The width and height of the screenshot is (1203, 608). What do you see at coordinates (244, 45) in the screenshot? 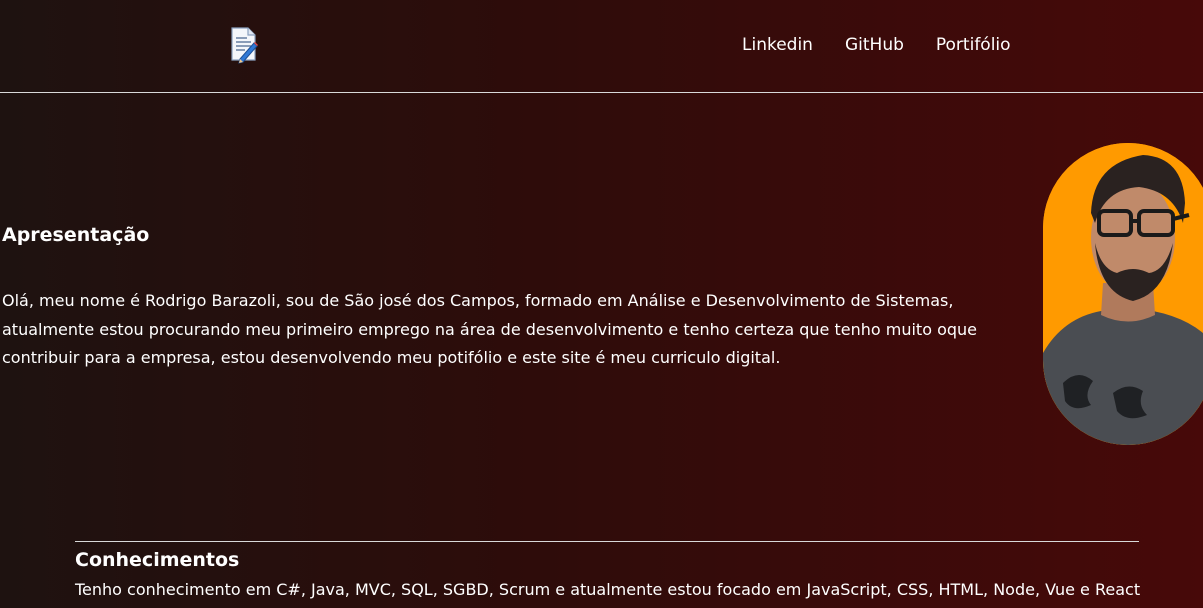
I see `document-edit-icon` at bounding box center [244, 45].